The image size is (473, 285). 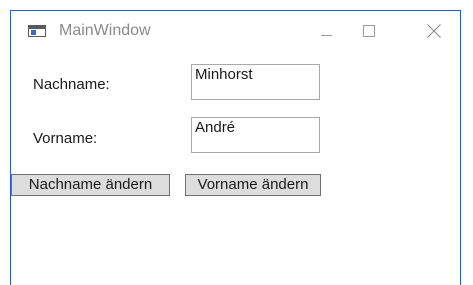 I want to click on maximize-button, so click(x=371, y=27).